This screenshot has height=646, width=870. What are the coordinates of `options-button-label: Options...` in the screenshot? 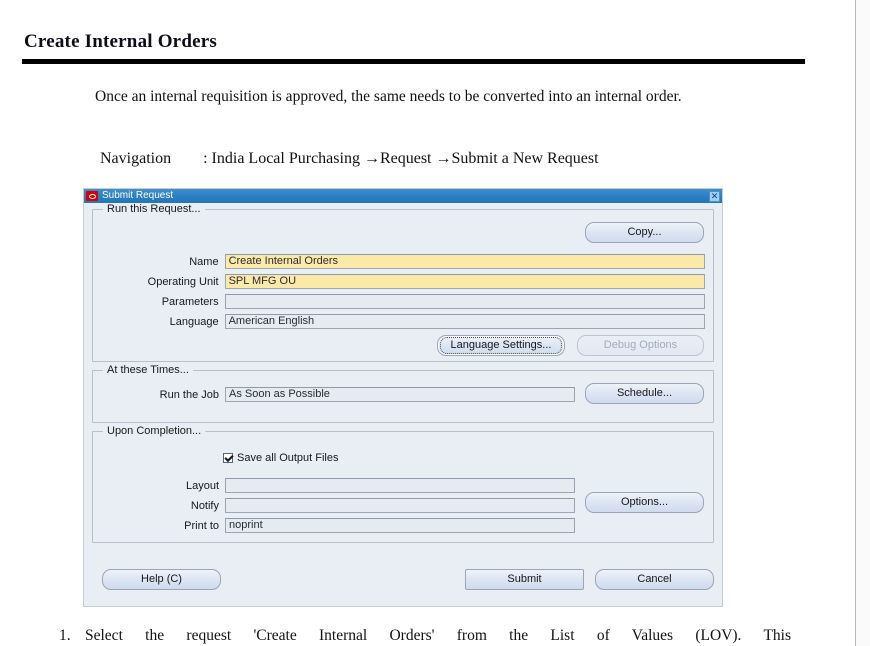 It's located at (644, 502).